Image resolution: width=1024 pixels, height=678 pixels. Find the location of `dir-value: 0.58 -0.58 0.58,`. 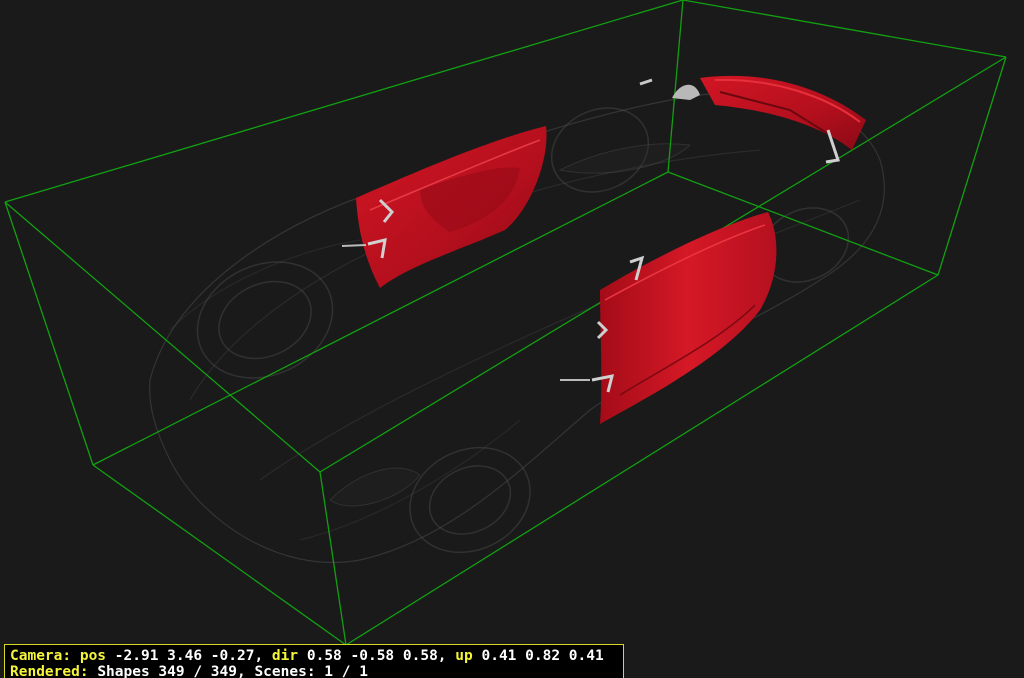

dir-value: 0.58 -0.58 0.58, is located at coordinates (376, 656).